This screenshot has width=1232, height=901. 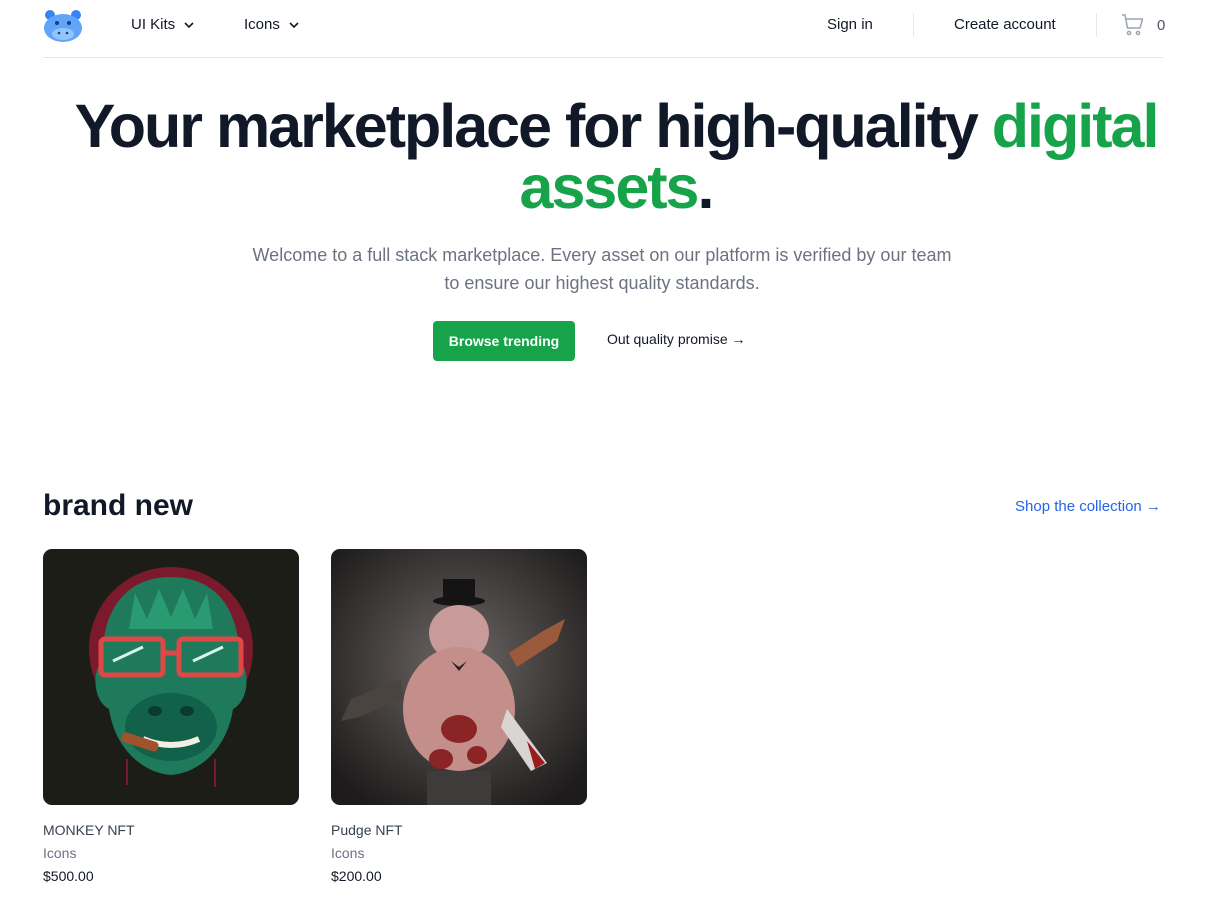 I want to click on nav-ui-kits: UI Kits, so click(x=163, y=24).